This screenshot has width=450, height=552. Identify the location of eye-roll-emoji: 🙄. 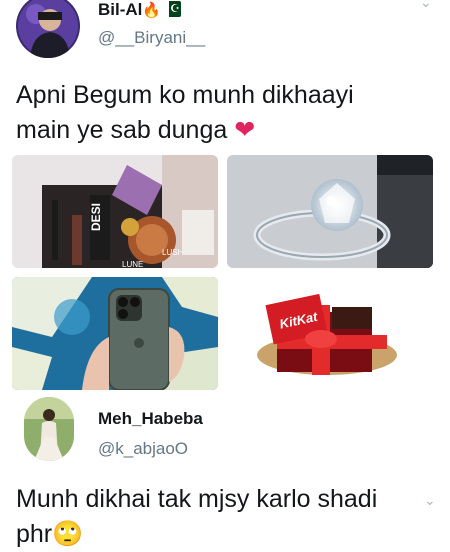
(68, 534).